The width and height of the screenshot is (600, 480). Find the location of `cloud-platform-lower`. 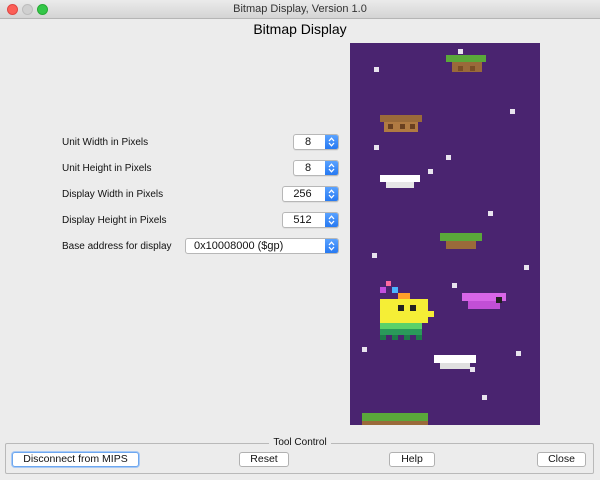

cloud-platform-lower is located at coordinates (455, 362).